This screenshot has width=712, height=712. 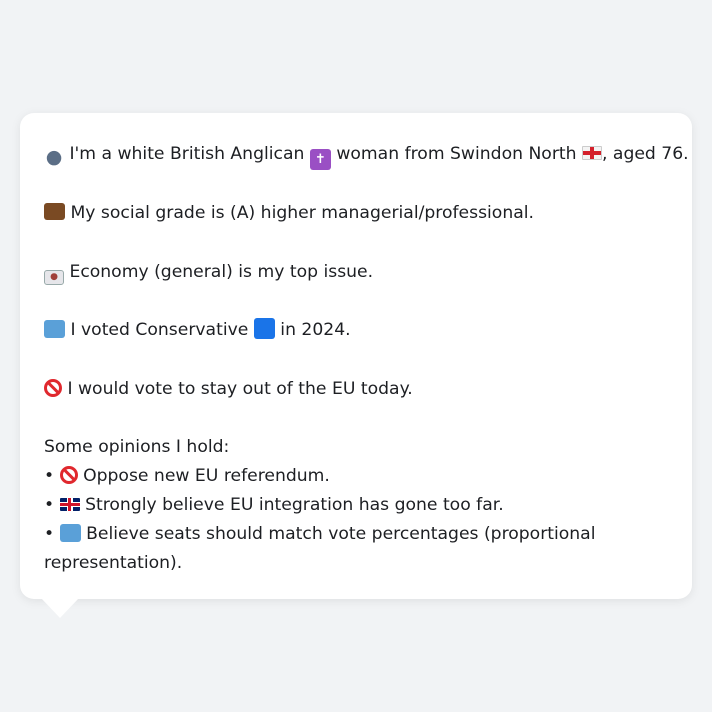 I want to click on latin-cross-icon: ✝, so click(x=320, y=159).